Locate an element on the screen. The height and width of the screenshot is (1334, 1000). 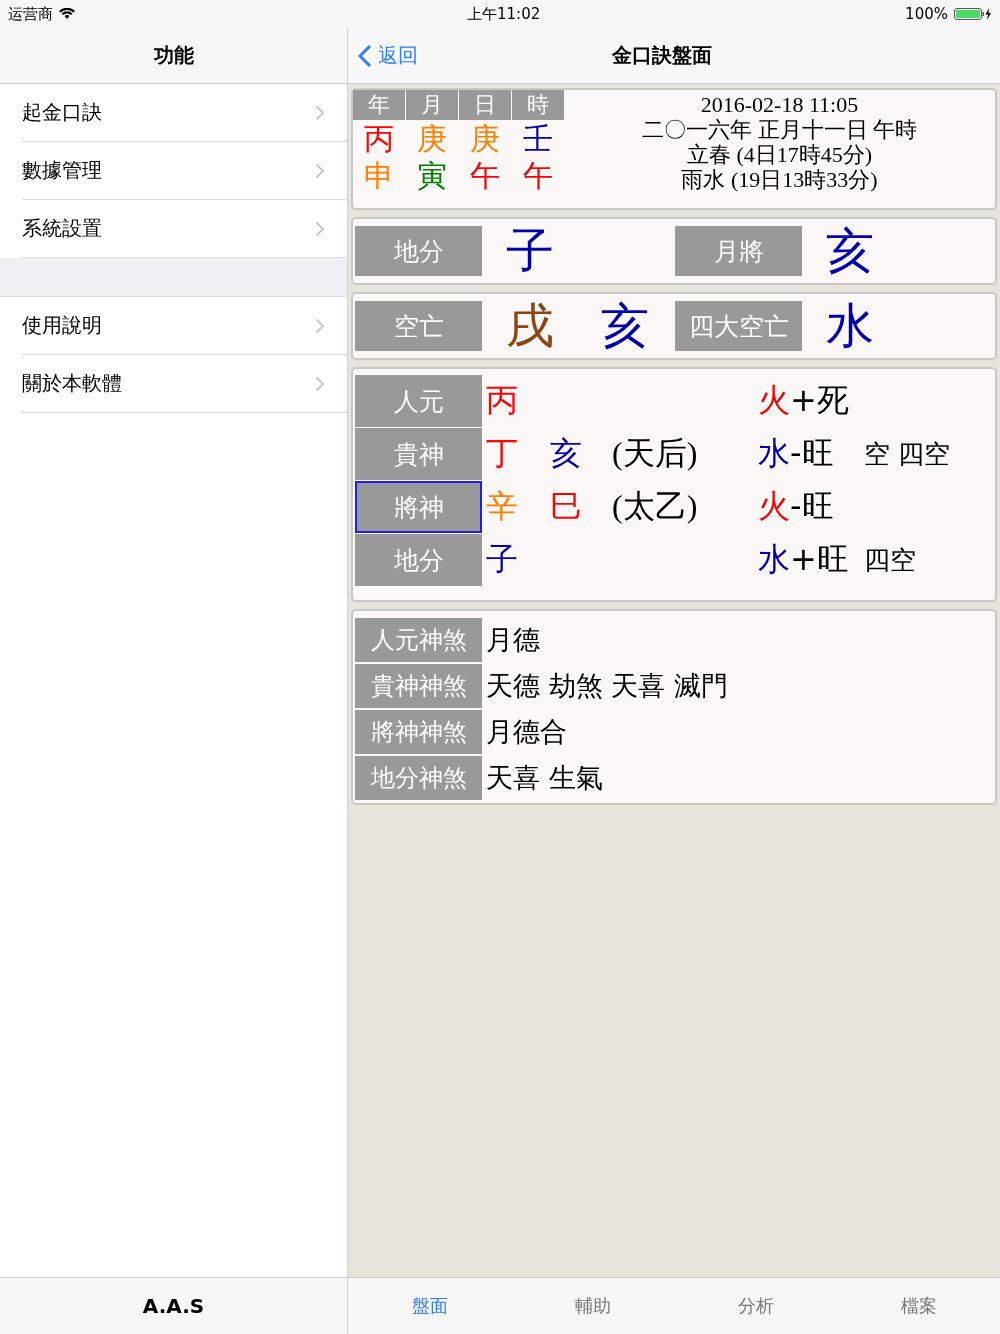
menu-item: 使用說明 is located at coordinates (184, 326).